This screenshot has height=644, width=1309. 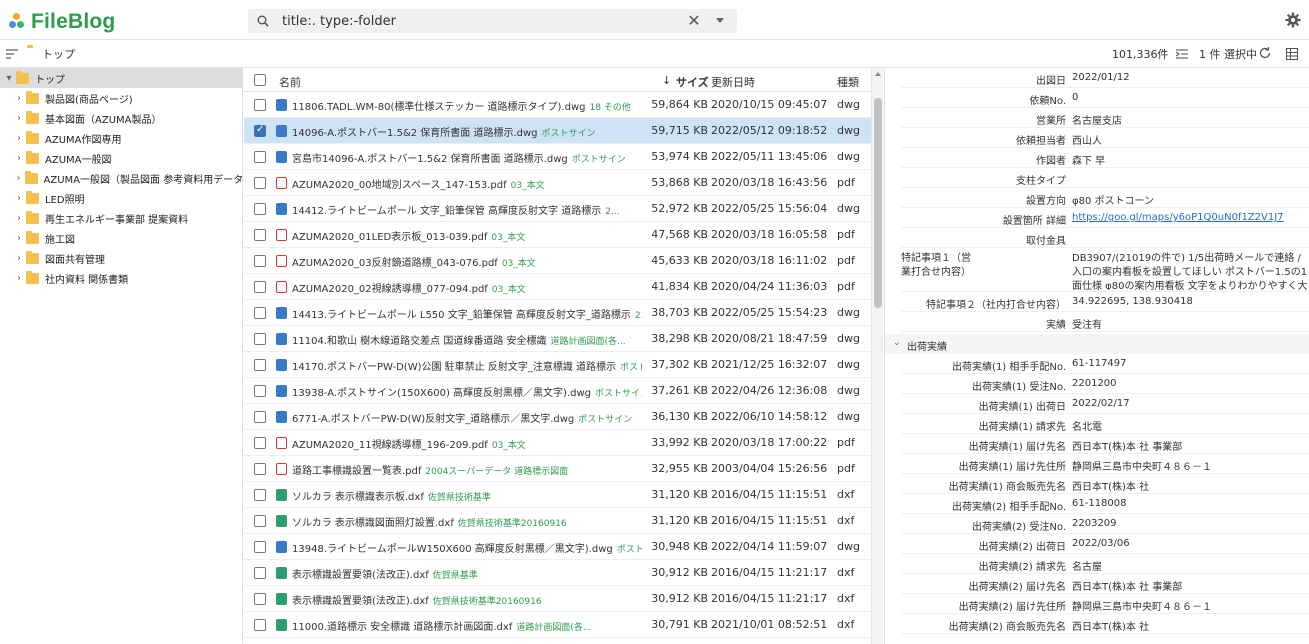 I want to click on file-name: 14096-A.ポストバー1.5&2 保育所書面 道路標示.dwg ポストサイン, so click(x=467, y=131).